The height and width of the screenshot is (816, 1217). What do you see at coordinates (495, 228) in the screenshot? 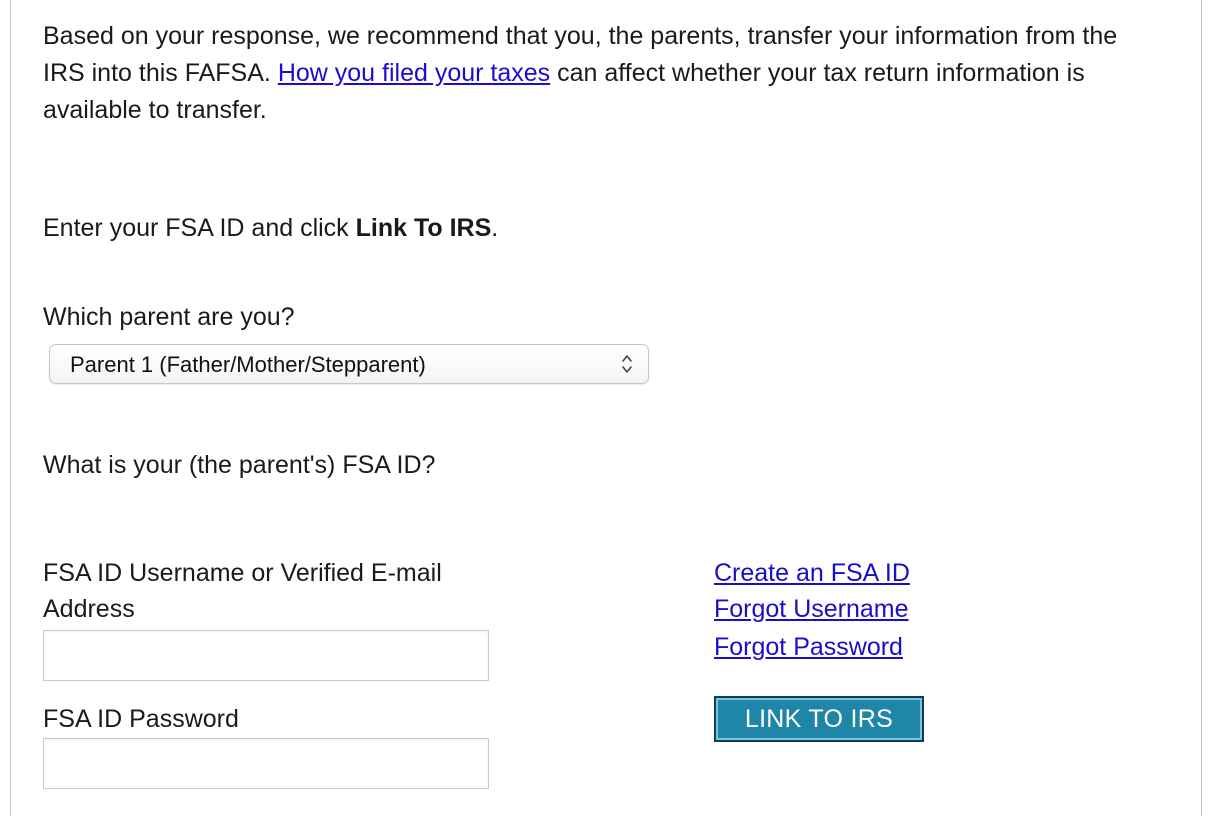
I see `instruction-suffix: .` at bounding box center [495, 228].